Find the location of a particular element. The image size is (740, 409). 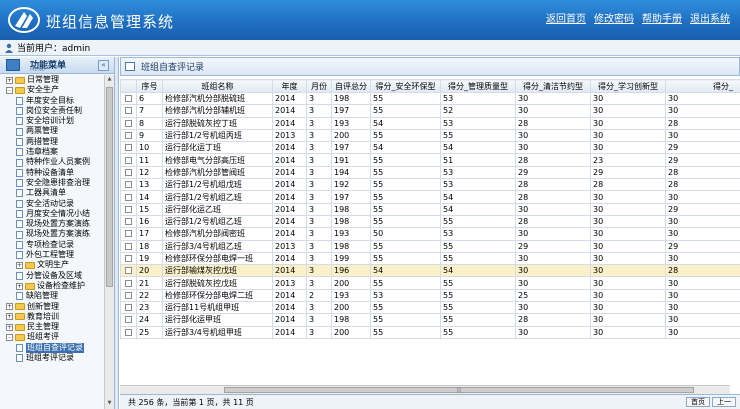

sidebar-item: 违章档案 is located at coordinates (52, 152).